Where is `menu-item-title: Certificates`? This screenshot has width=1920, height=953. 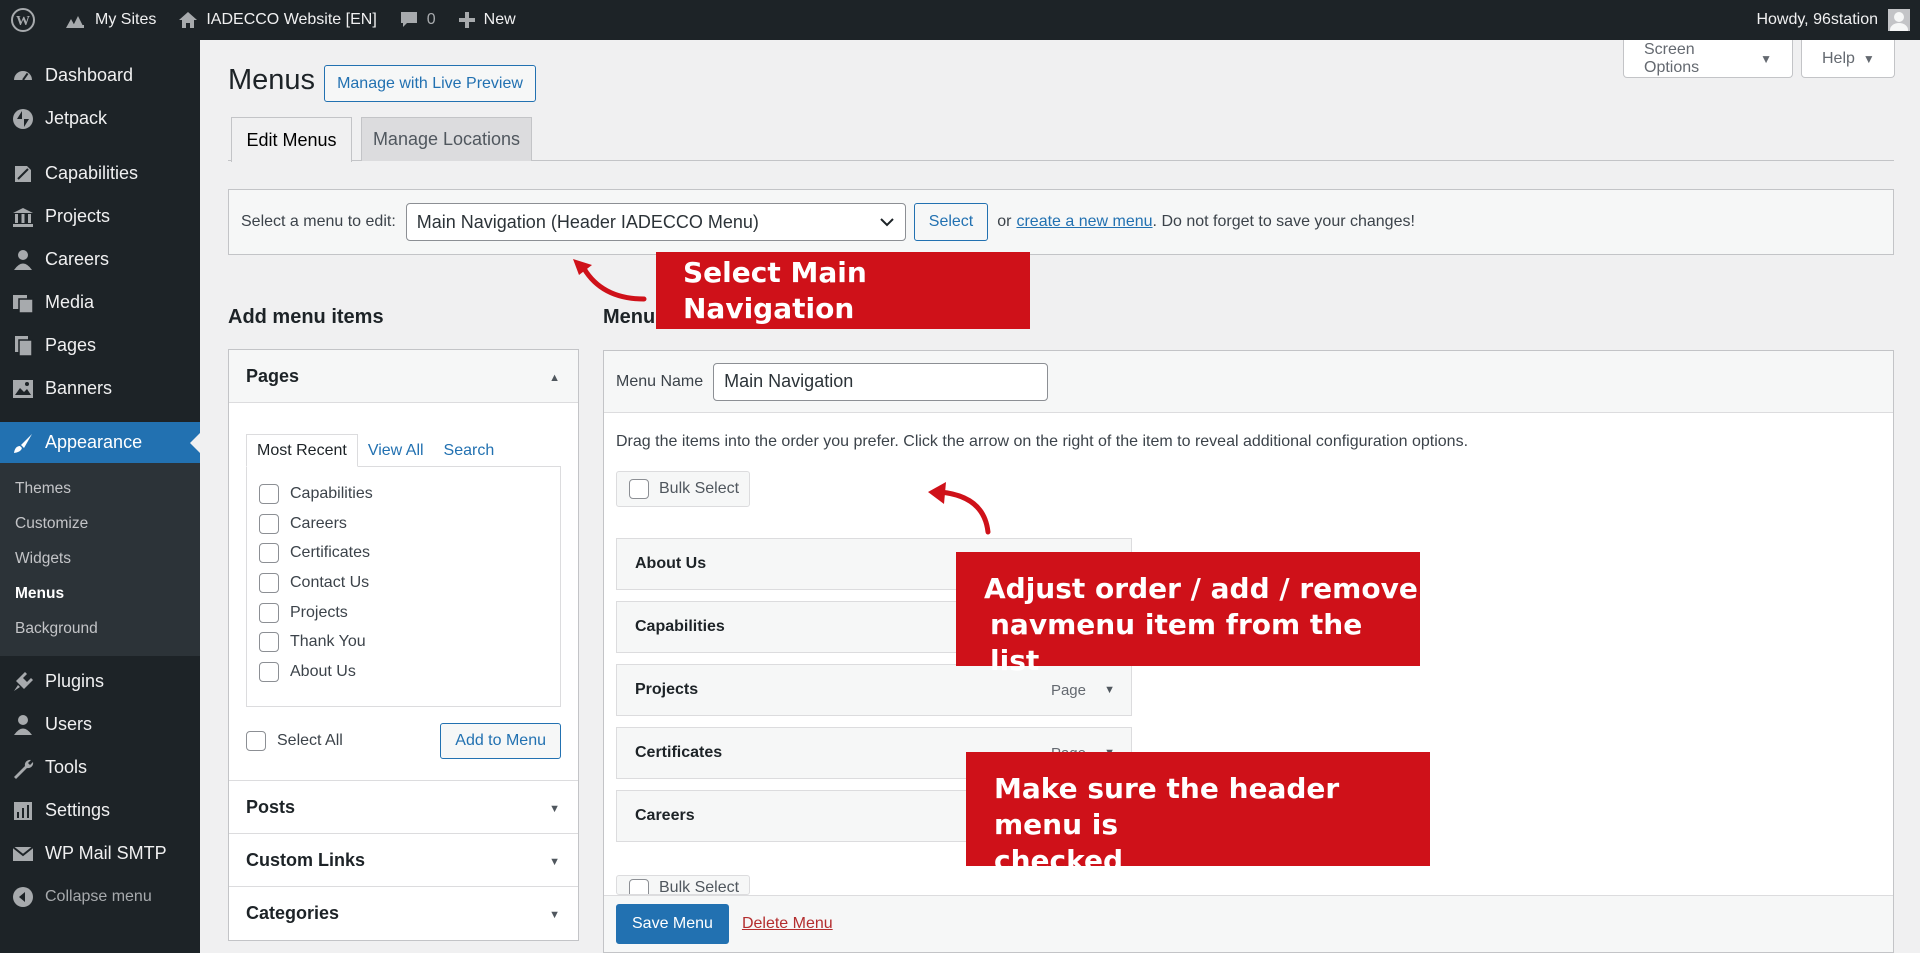 menu-item-title: Certificates is located at coordinates (679, 752).